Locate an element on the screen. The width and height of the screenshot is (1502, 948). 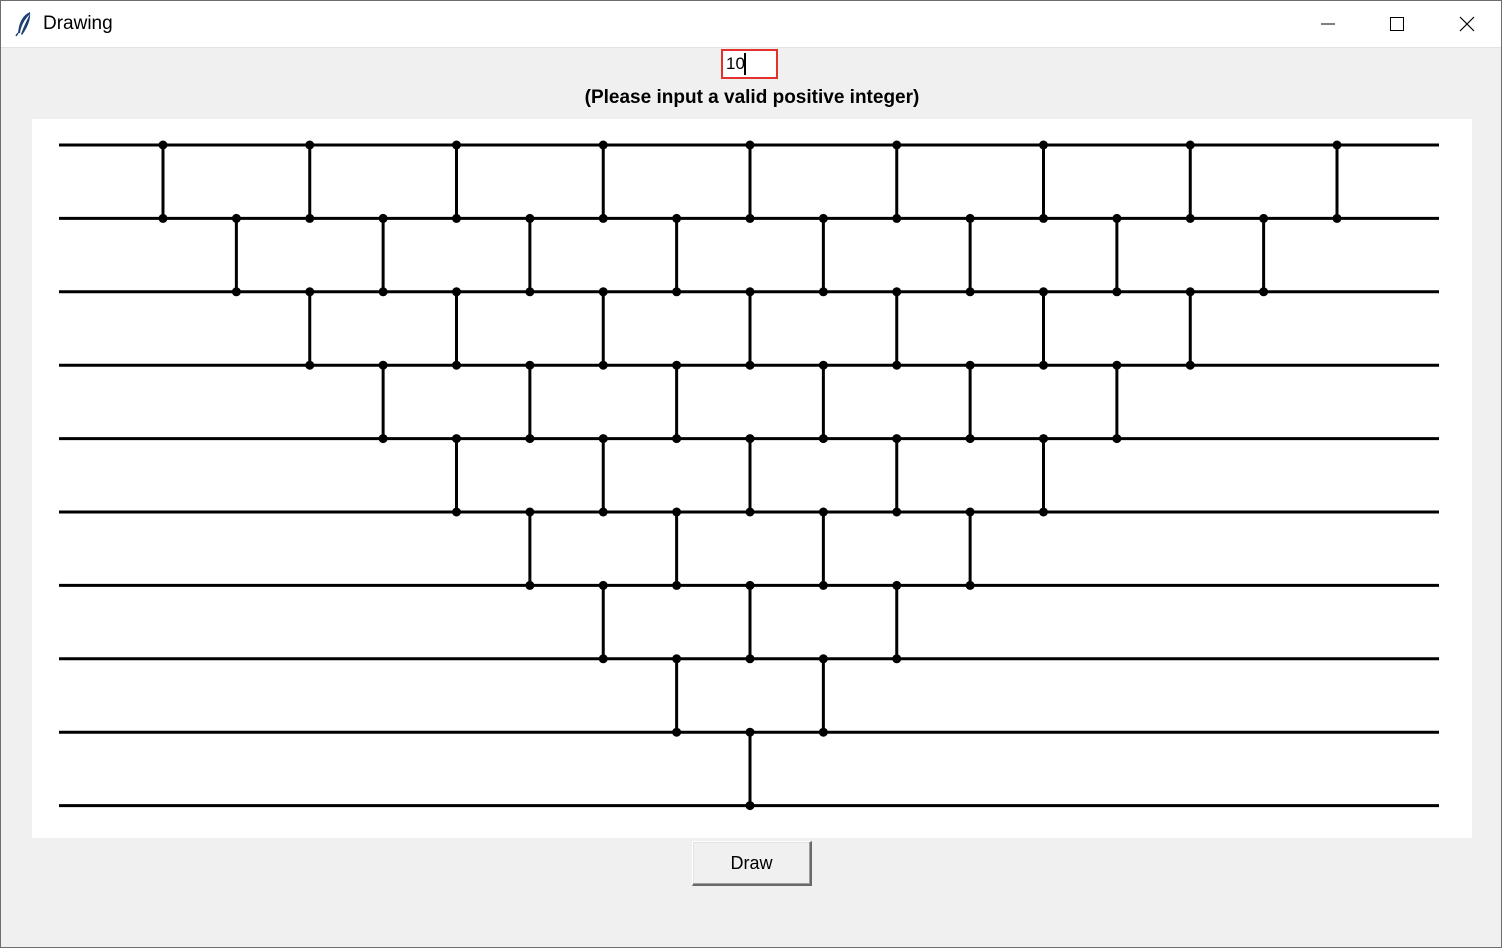
minimize-button is located at coordinates (1327, 24).